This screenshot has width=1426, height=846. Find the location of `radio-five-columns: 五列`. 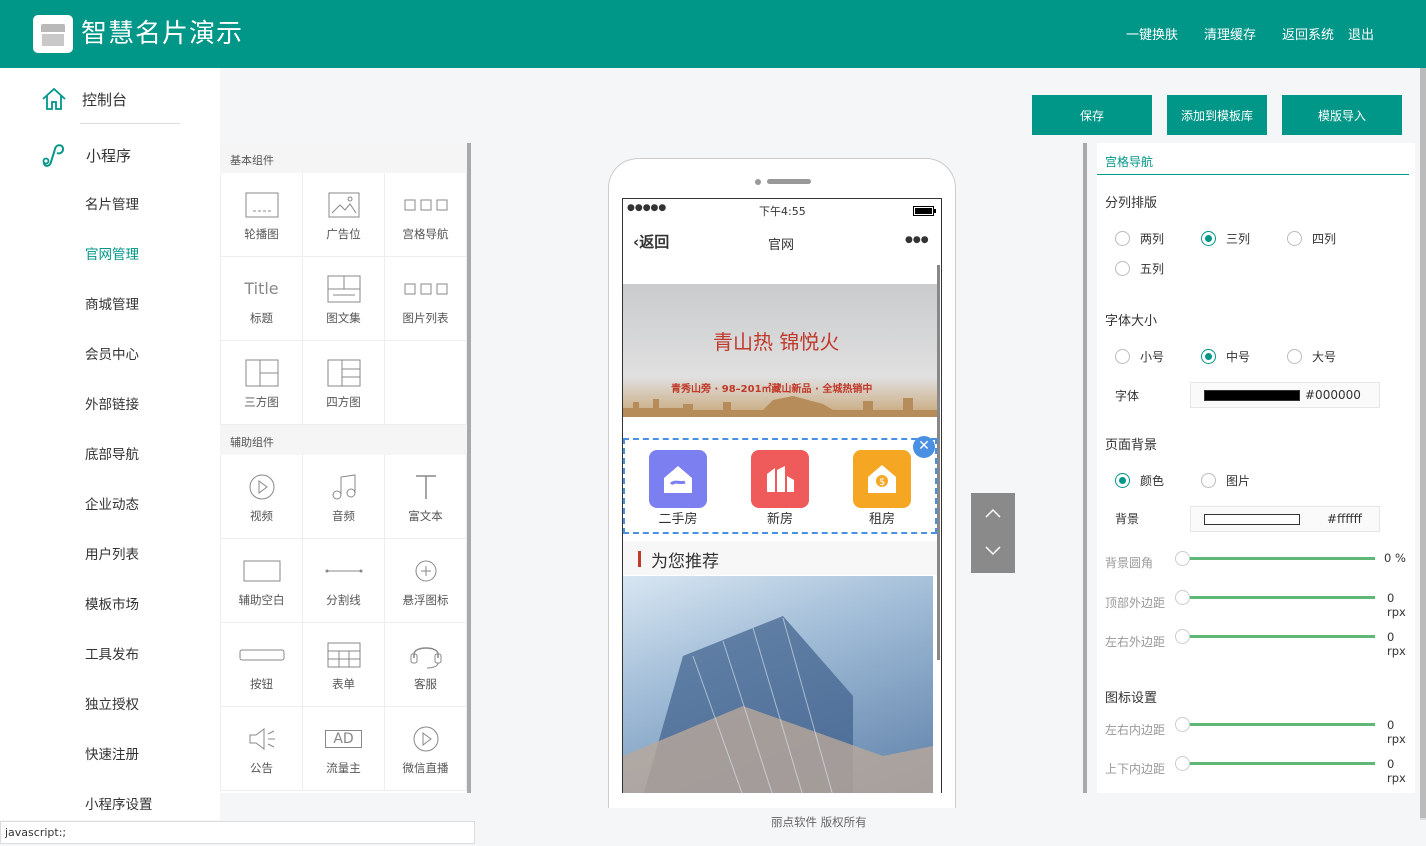

radio-five-columns: 五列 is located at coordinates (1139, 268).